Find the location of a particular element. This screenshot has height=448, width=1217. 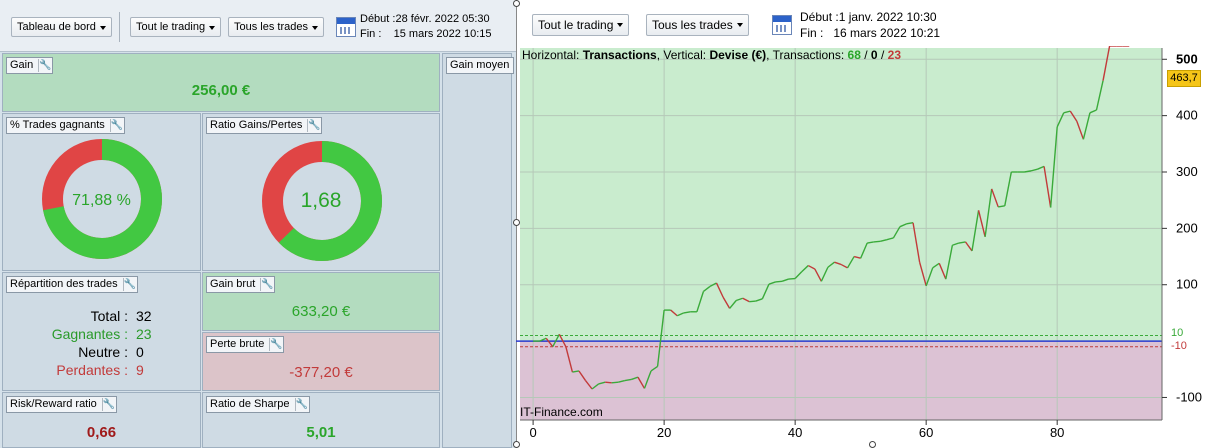

gain-brut-panel: Gain brut 🔧 633,20 € is located at coordinates (321, 301).